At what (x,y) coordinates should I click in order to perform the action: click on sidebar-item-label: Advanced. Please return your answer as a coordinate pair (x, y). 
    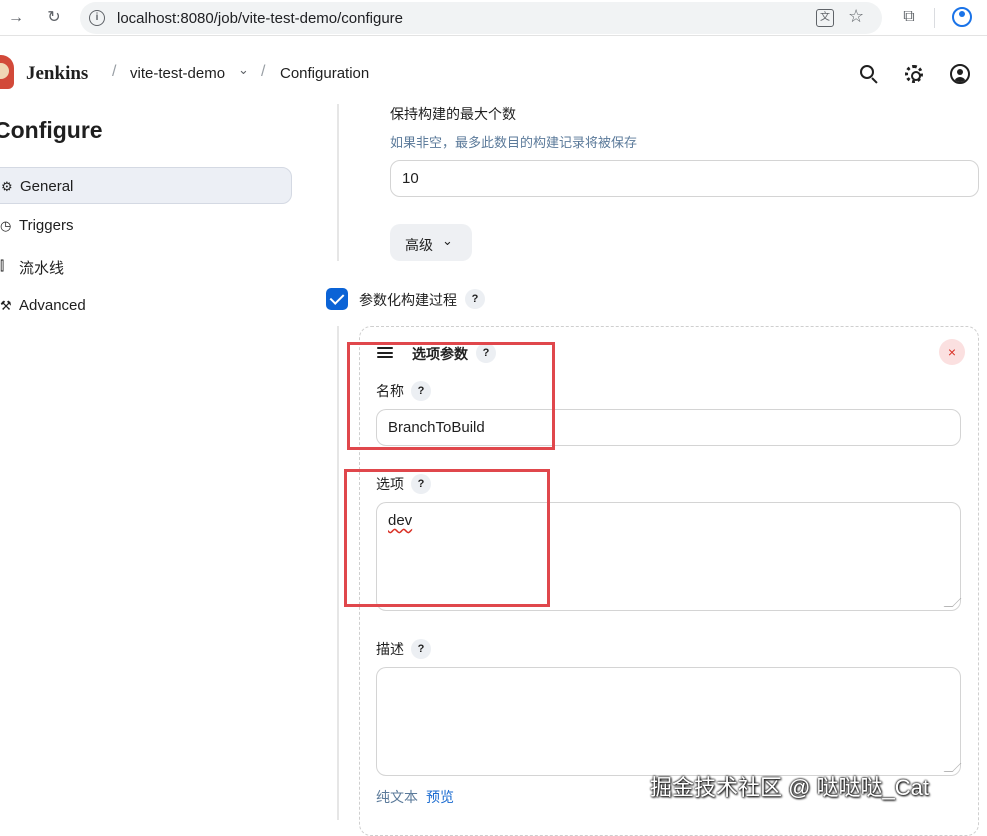
    Looking at the image, I should click on (52, 305).